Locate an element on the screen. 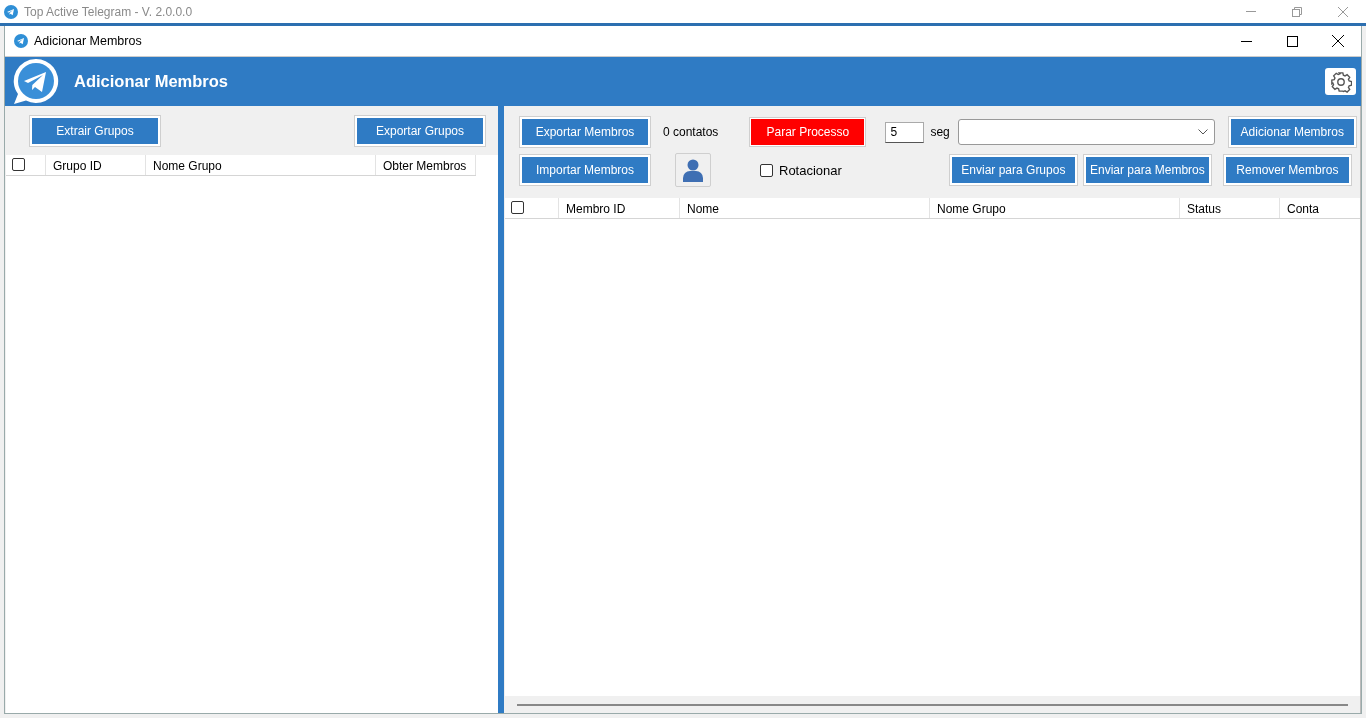 Image resolution: width=1366 pixels, height=718 pixels. window-logo-icon is located at coordinates (21, 41).